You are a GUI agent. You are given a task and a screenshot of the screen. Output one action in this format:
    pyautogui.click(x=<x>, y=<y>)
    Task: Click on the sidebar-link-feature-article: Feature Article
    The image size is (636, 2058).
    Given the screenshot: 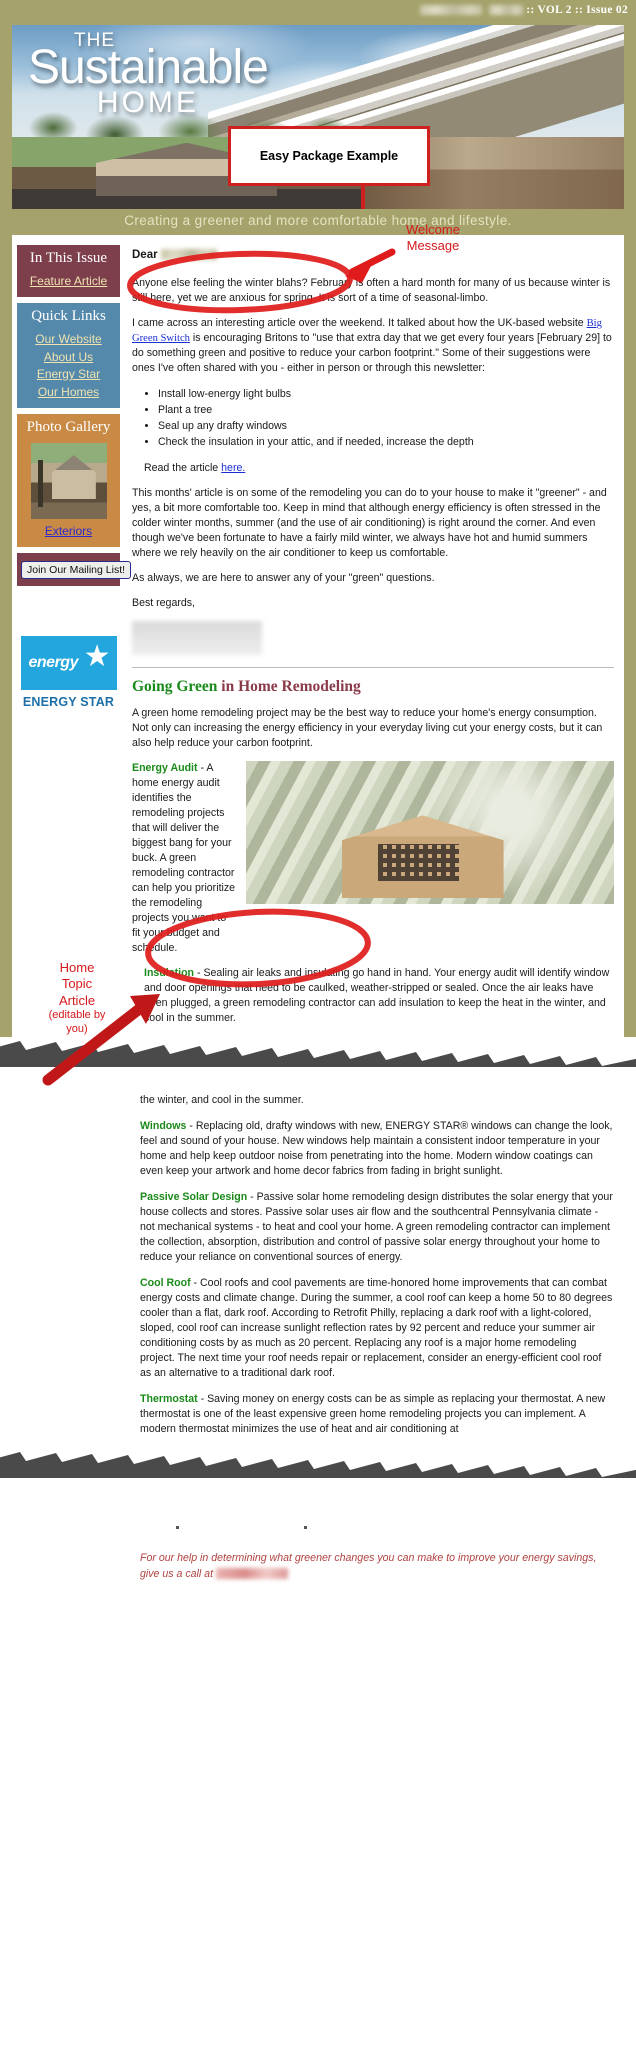 What is the action you would take?
    pyautogui.click(x=68, y=281)
    